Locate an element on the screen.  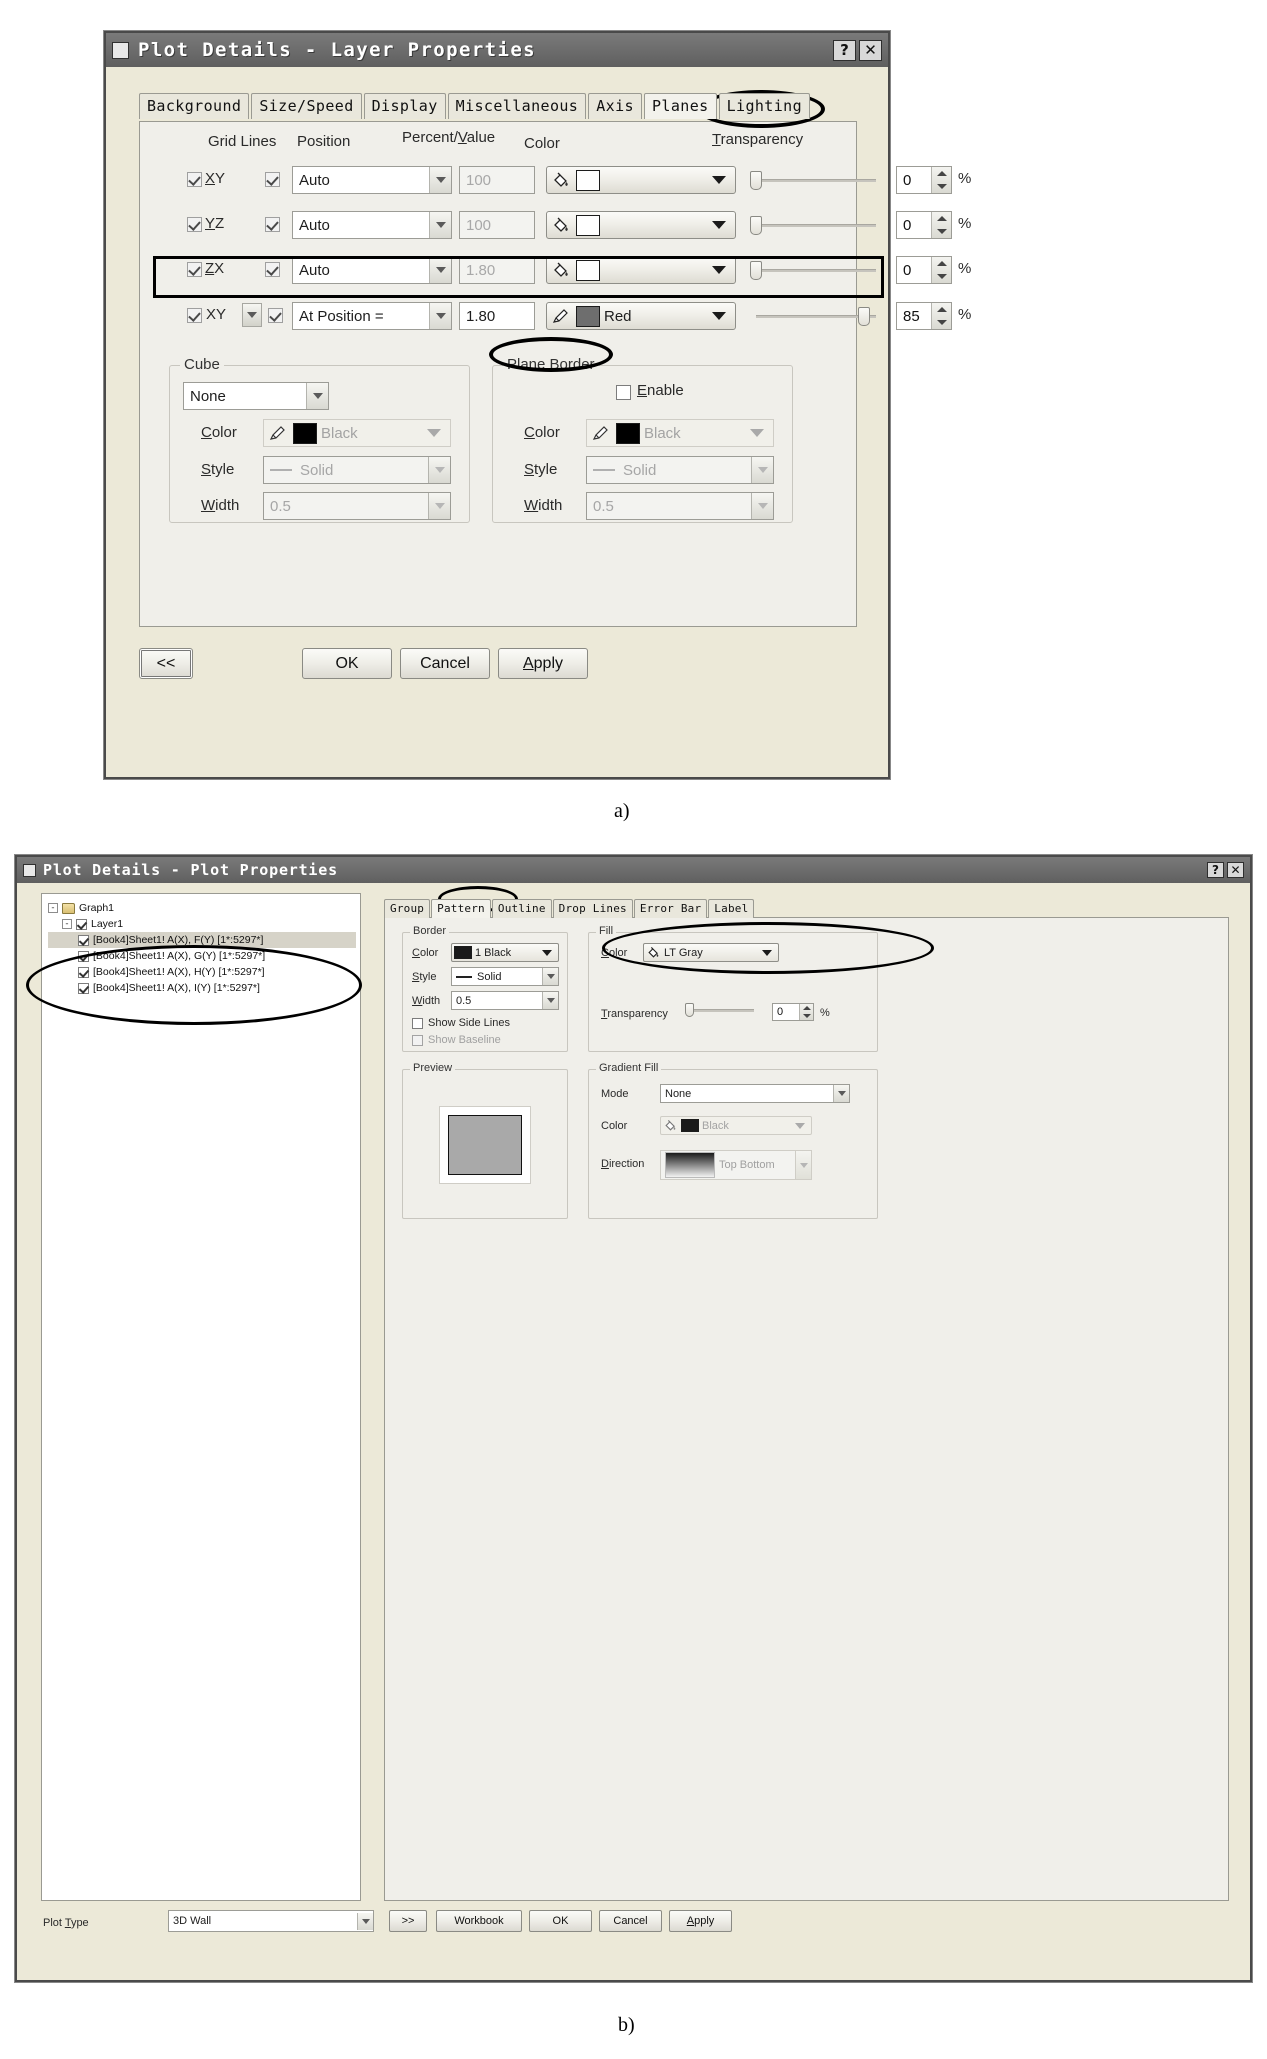
fill-transparency-slider is located at coordinates (721, 1010).